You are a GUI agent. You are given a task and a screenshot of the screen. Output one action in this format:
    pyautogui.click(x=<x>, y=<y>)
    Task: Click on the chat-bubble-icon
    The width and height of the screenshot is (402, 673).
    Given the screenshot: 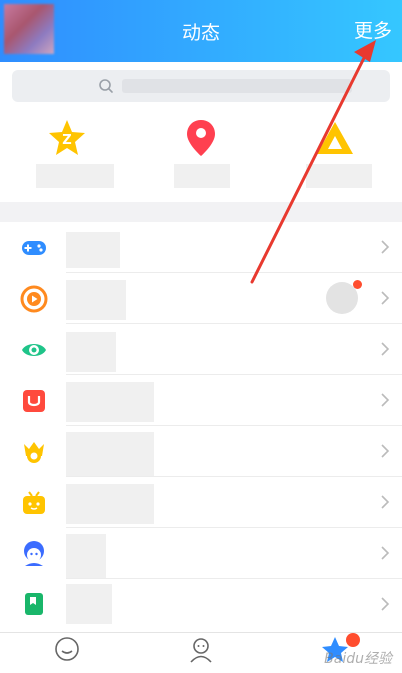 What is the action you would take?
    pyautogui.click(x=67, y=649)
    